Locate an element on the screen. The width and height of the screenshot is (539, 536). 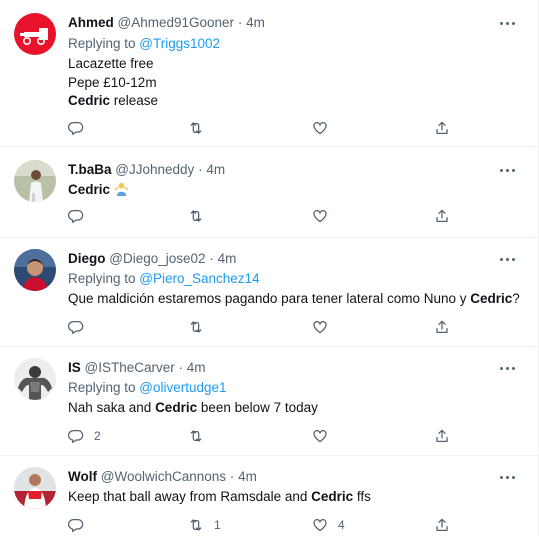
text-span: Keep that ball away from Ramsdale and is located at coordinates (190, 496).